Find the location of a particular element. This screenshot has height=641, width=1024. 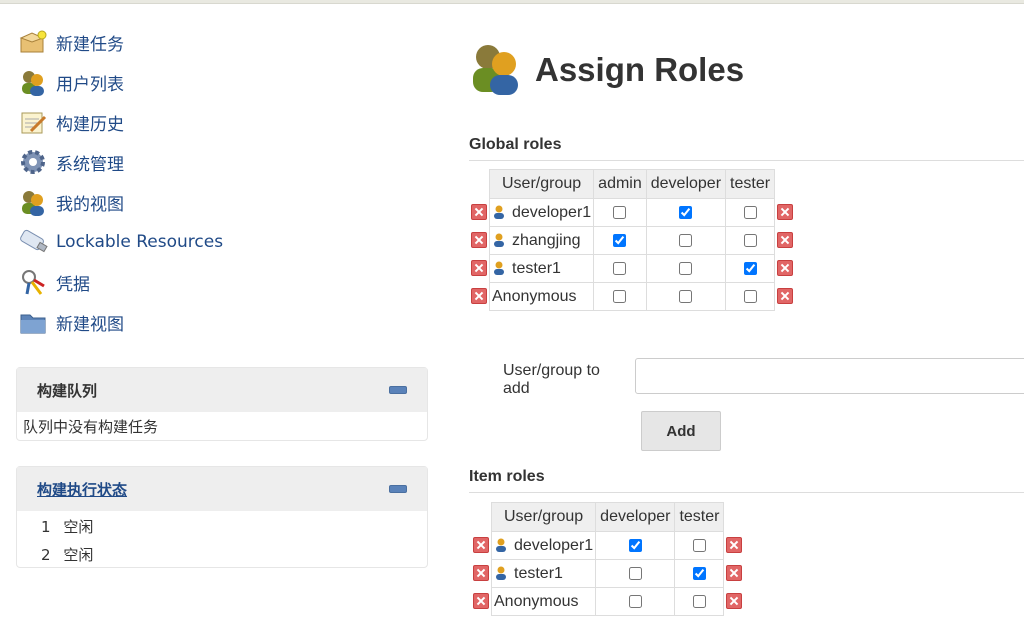

add-user-label: User/group to add is located at coordinates (551, 379).